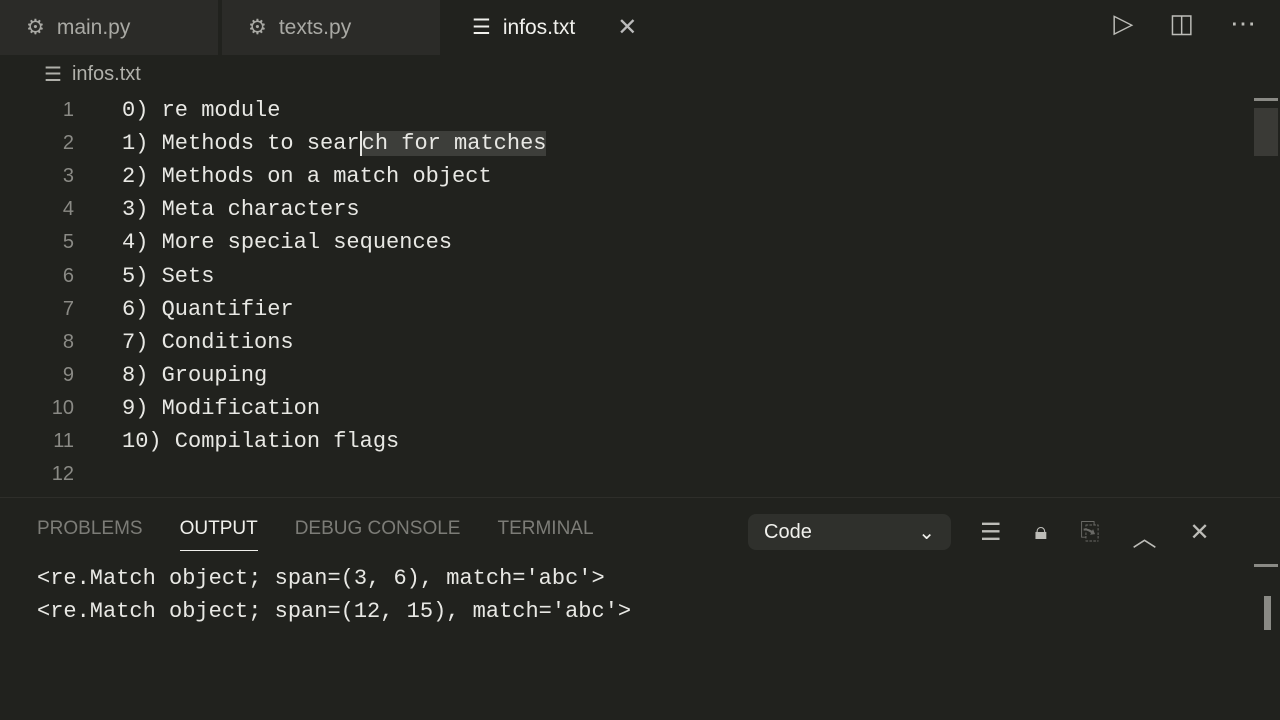 The height and width of the screenshot is (720, 1280). Describe the element at coordinates (68, 275) in the screenshot. I see `line-number: 6` at that location.